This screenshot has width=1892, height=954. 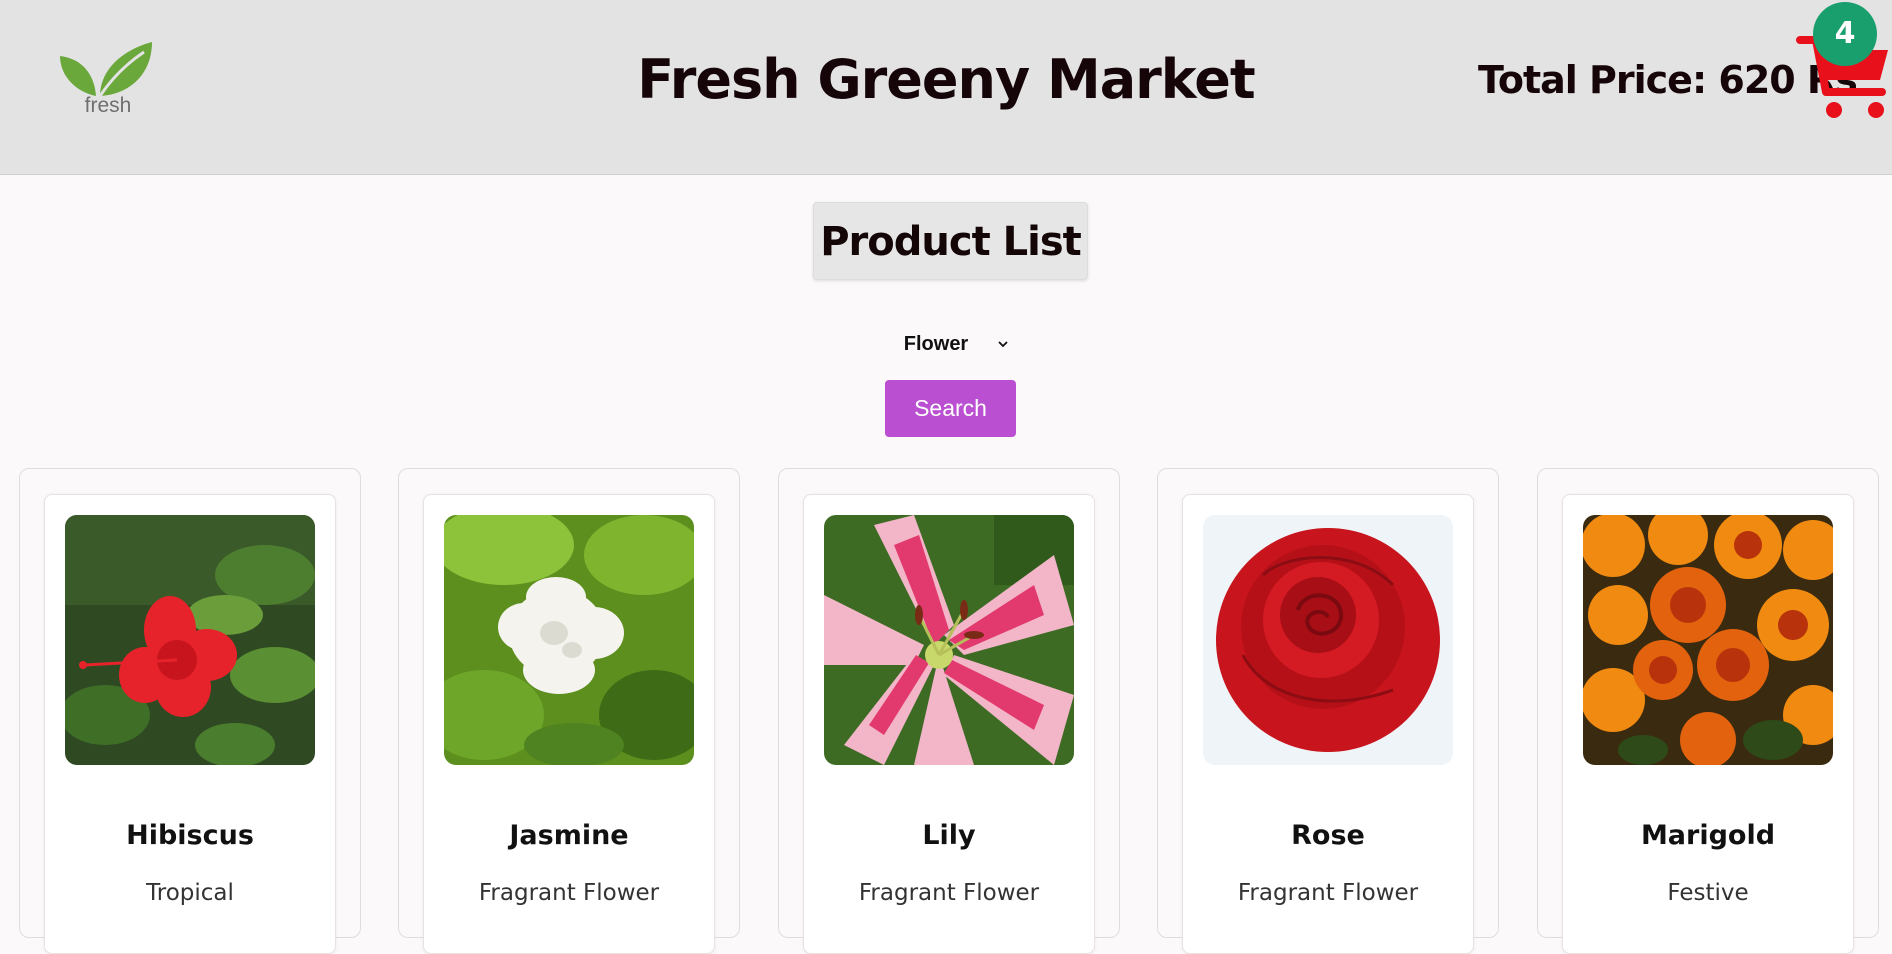 What do you see at coordinates (1708, 640) in the screenshot?
I see `product-image-marigold` at bounding box center [1708, 640].